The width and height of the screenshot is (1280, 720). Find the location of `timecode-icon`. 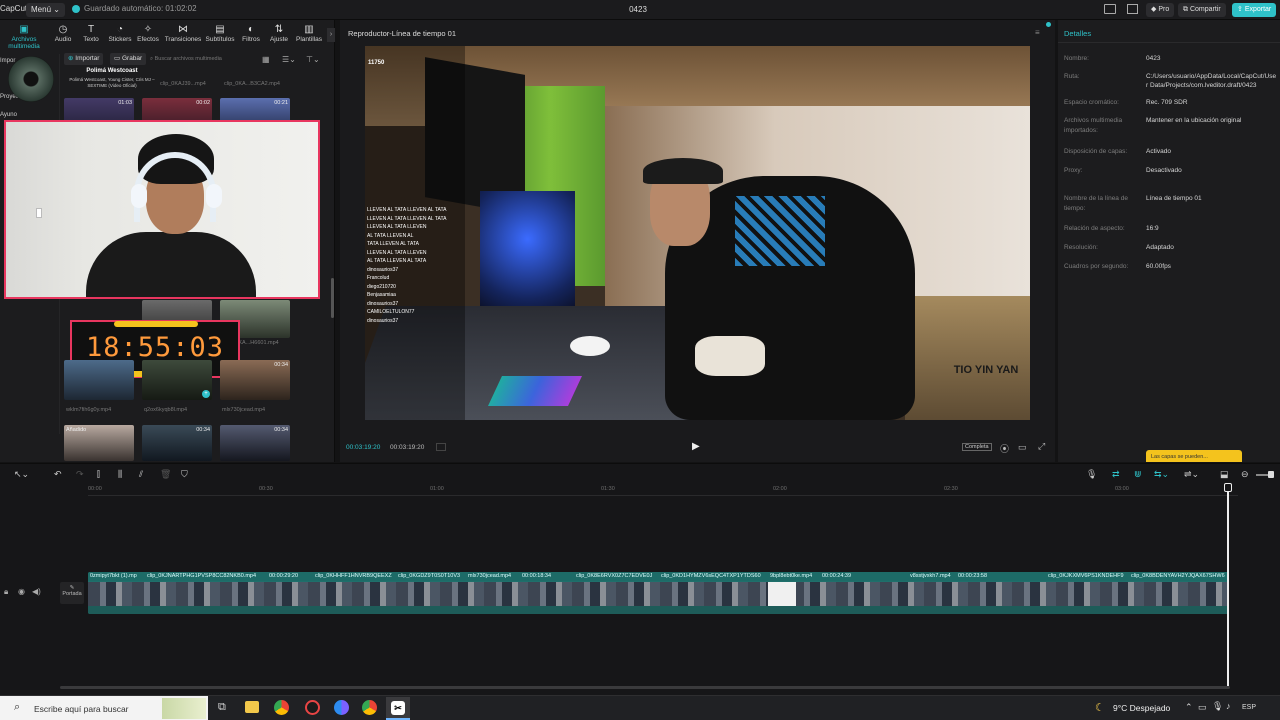

timecode-icon is located at coordinates (441, 447).